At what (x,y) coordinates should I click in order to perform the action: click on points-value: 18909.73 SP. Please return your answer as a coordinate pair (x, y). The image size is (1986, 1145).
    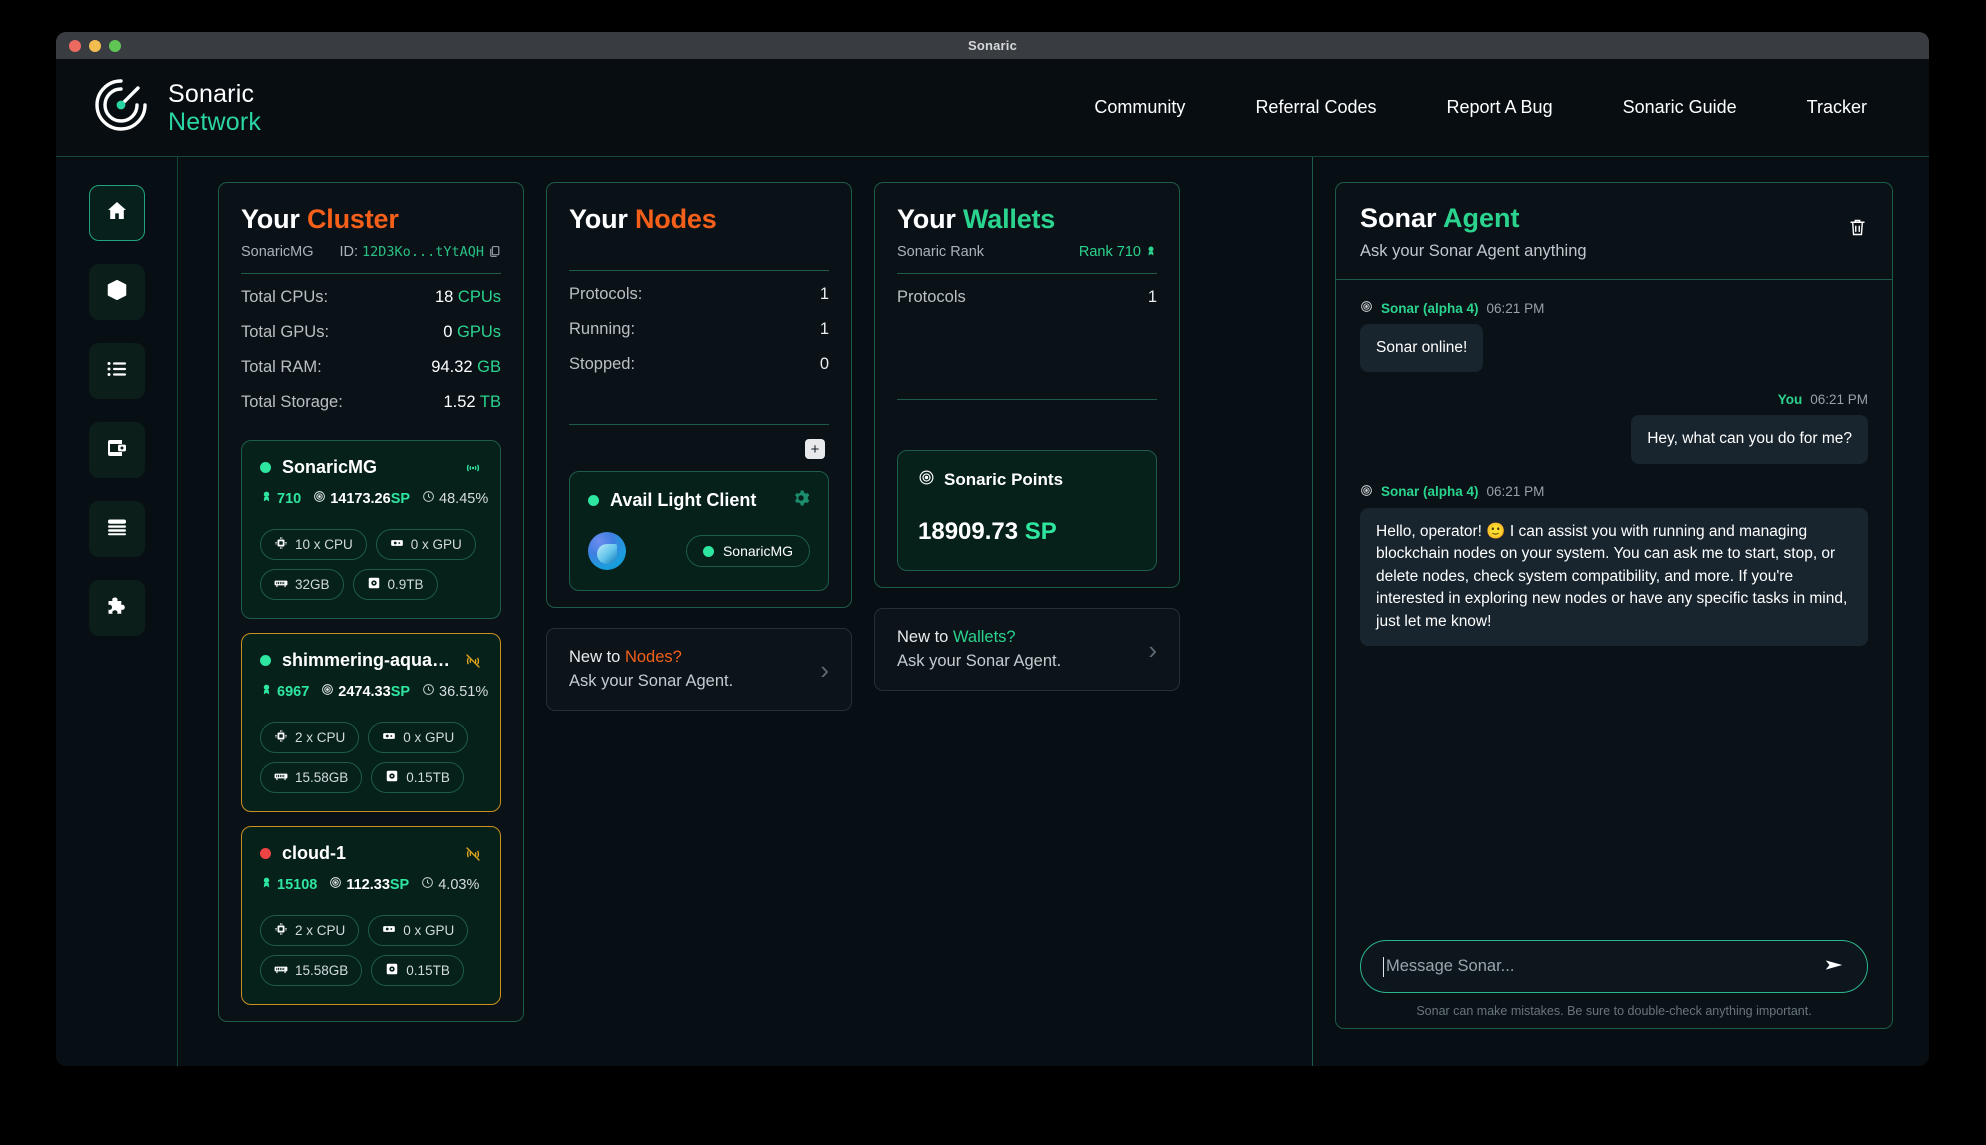
    Looking at the image, I should click on (987, 531).